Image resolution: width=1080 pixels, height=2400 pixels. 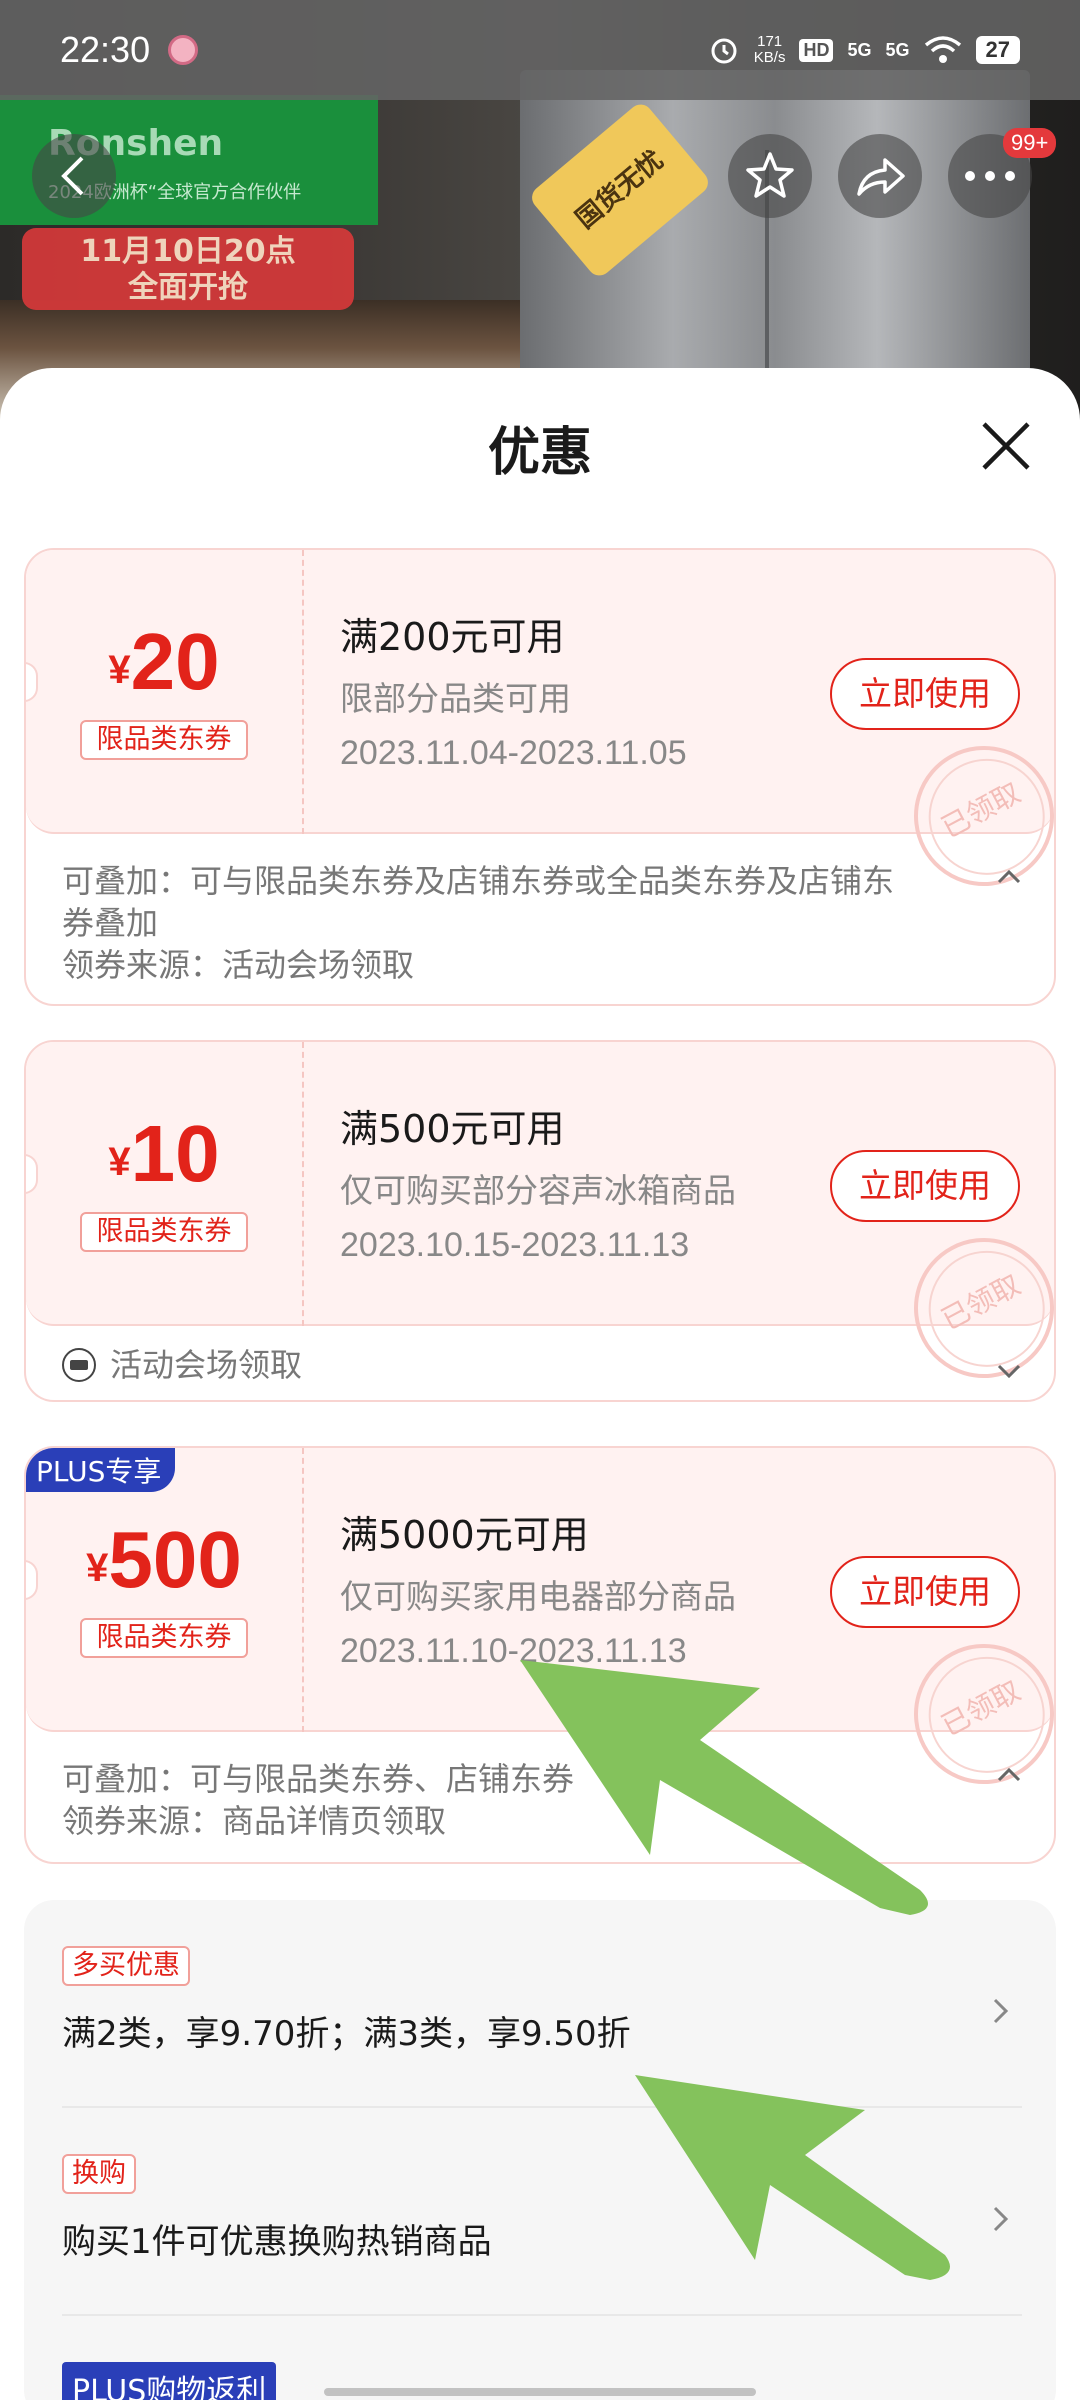 What do you see at coordinates (188, 251) in the screenshot?
I see `sale-line-1: 11月10日20点` at bounding box center [188, 251].